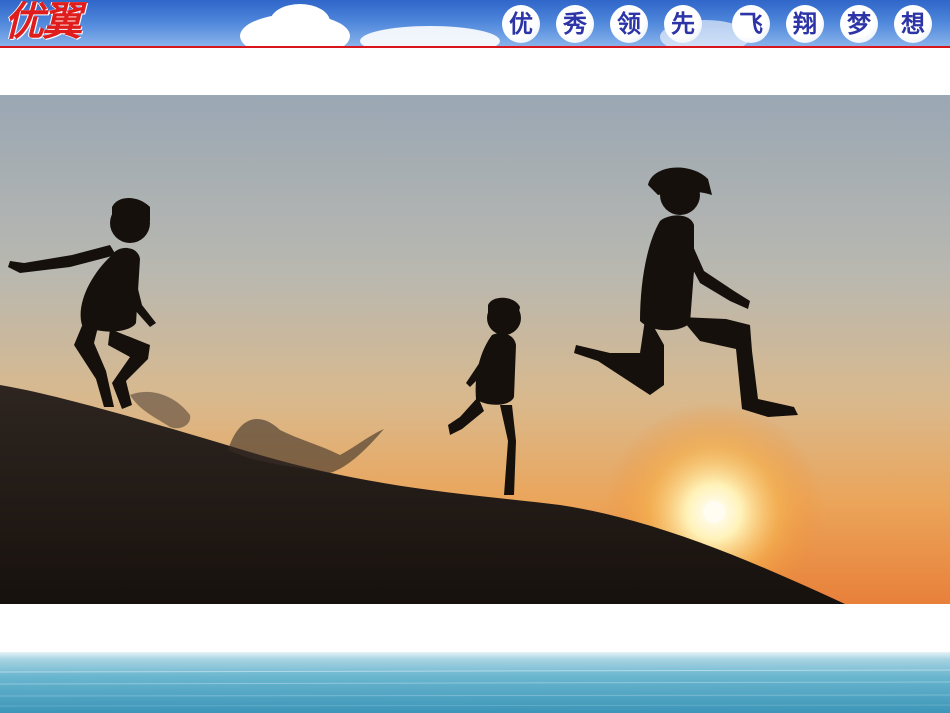 This screenshot has width=950, height=713. What do you see at coordinates (575, 24) in the screenshot?
I see `slogan-char: 秀` at bounding box center [575, 24].